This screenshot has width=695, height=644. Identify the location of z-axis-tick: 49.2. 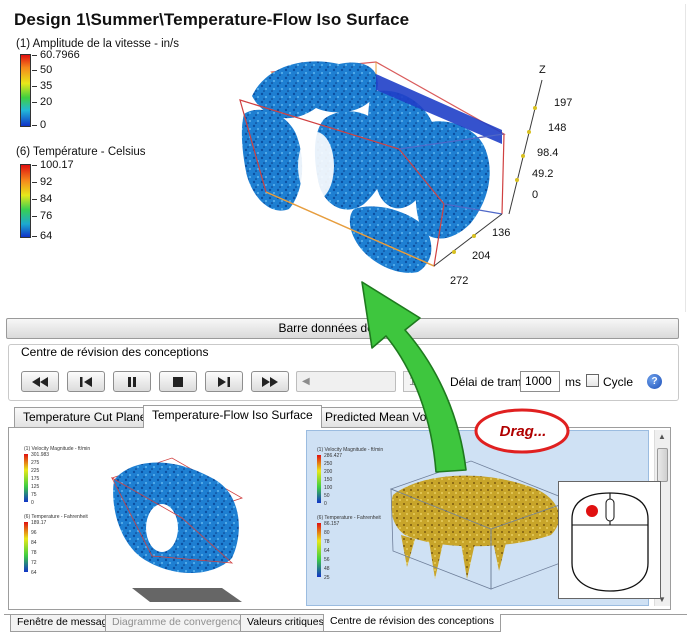
(543, 174).